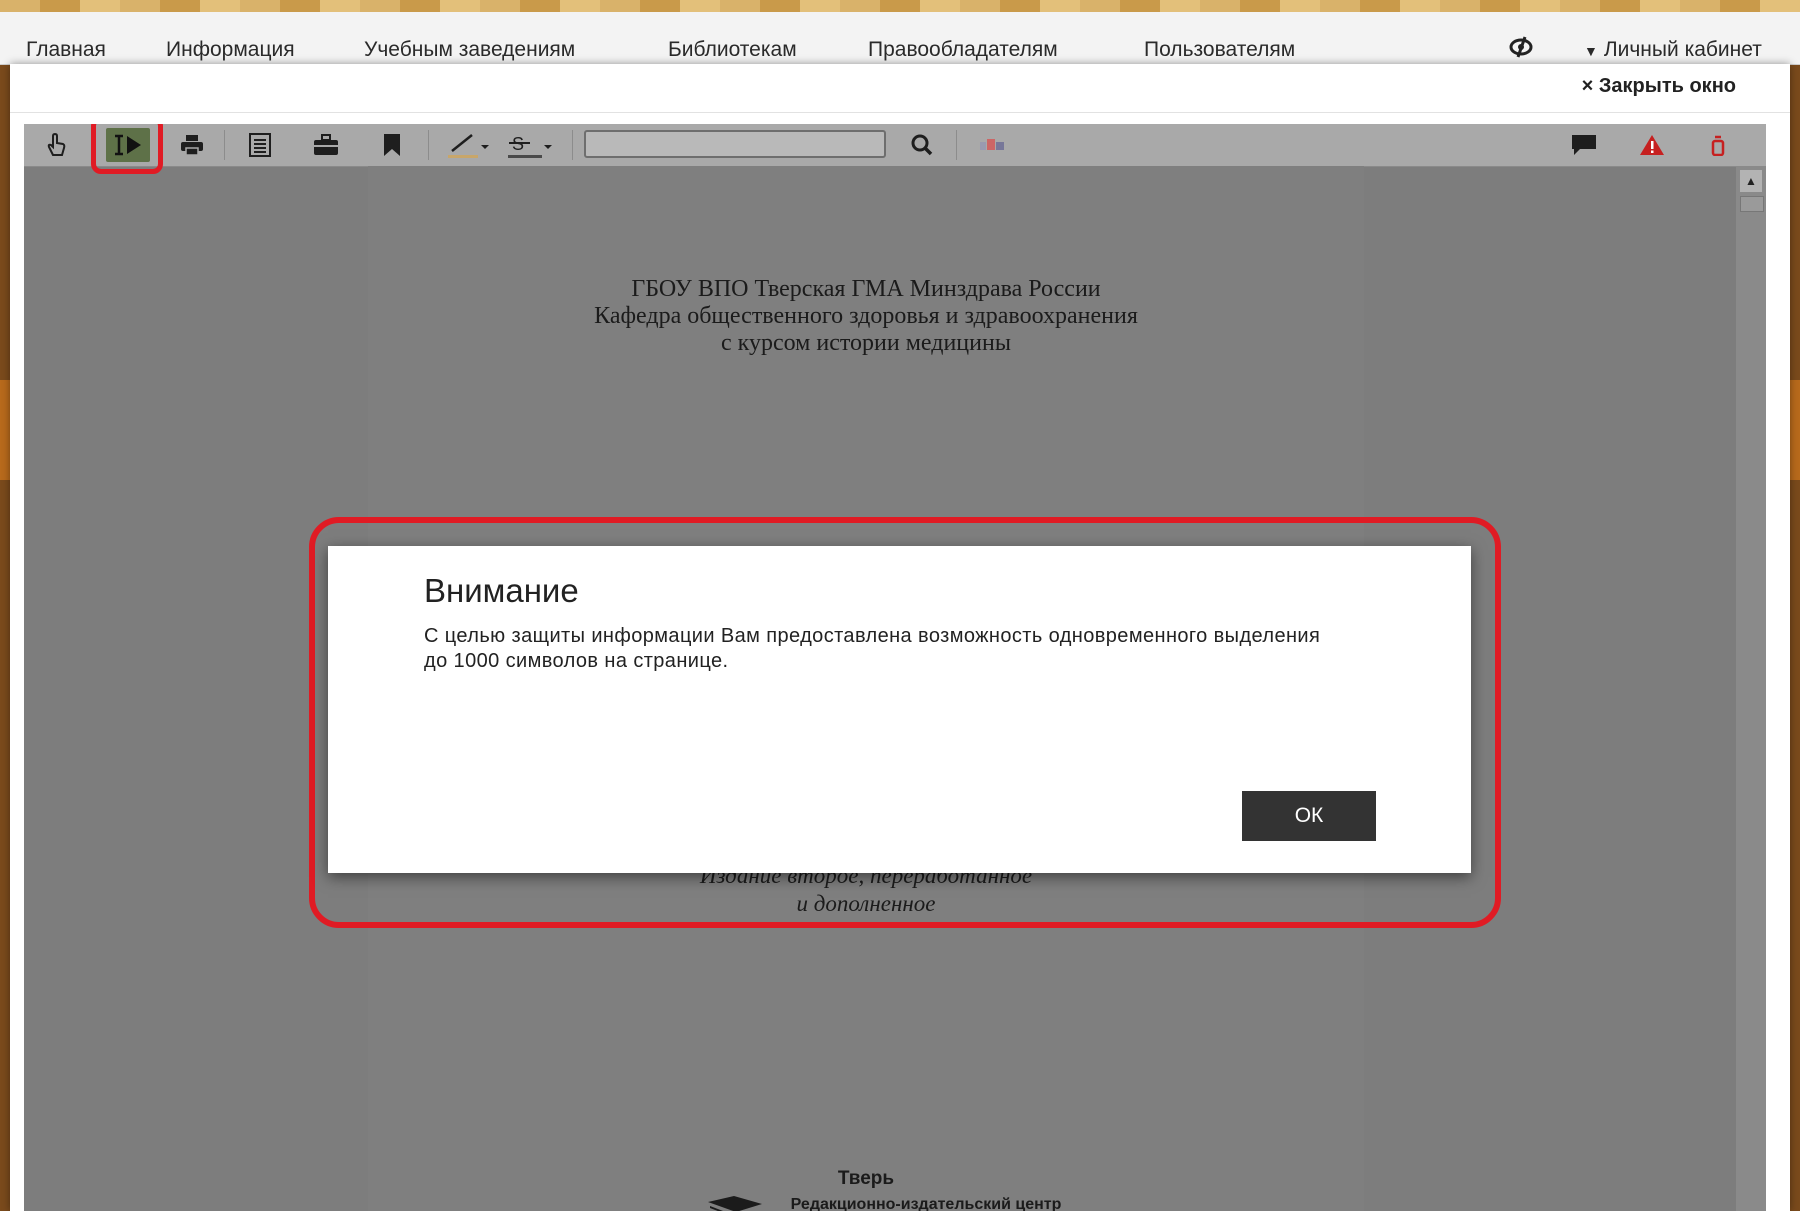 Image resolution: width=1800 pixels, height=1211 pixels. What do you see at coordinates (900, 6) in the screenshot?
I see `decorative-top-strip` at bounding box center [900, 6].